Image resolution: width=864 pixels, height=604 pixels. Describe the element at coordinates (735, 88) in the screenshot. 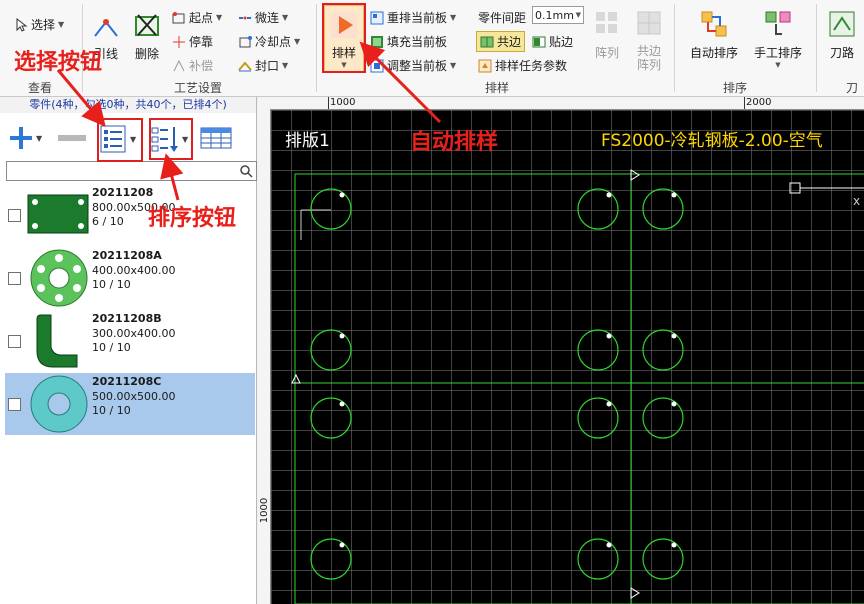

I see `sort-group-label: 排序` at that location.